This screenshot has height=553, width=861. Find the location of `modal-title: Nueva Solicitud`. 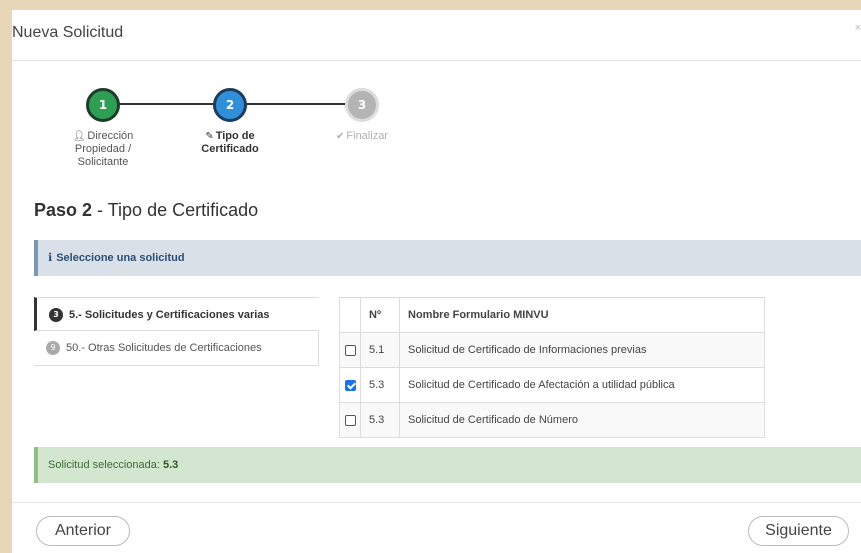

modal-title: Nueva Solicitud is located at coordinates (68, 32).